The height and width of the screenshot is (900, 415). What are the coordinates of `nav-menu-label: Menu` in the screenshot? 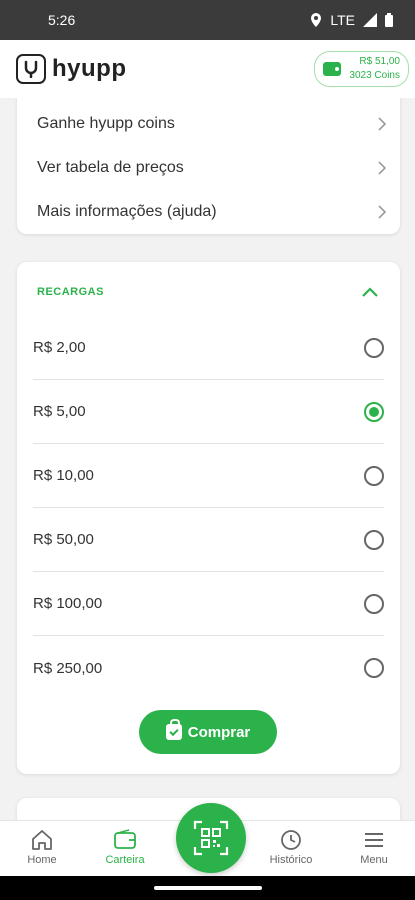 It's located at (374, 860).